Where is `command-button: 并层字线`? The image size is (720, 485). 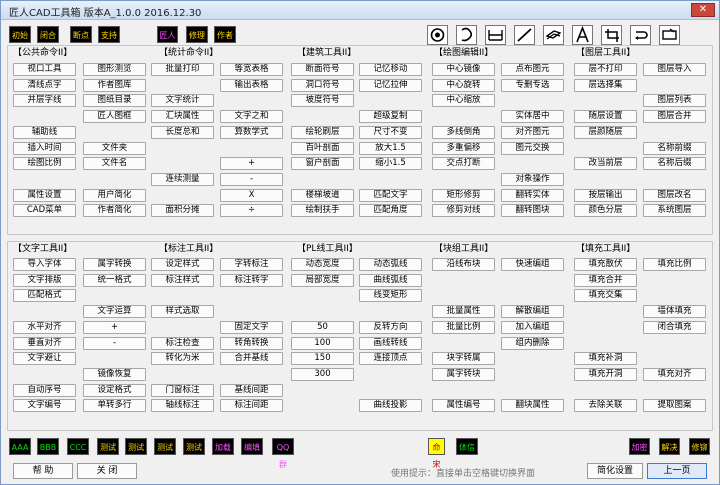 command-button: 并层字线 is located at coordinates (44, 101).